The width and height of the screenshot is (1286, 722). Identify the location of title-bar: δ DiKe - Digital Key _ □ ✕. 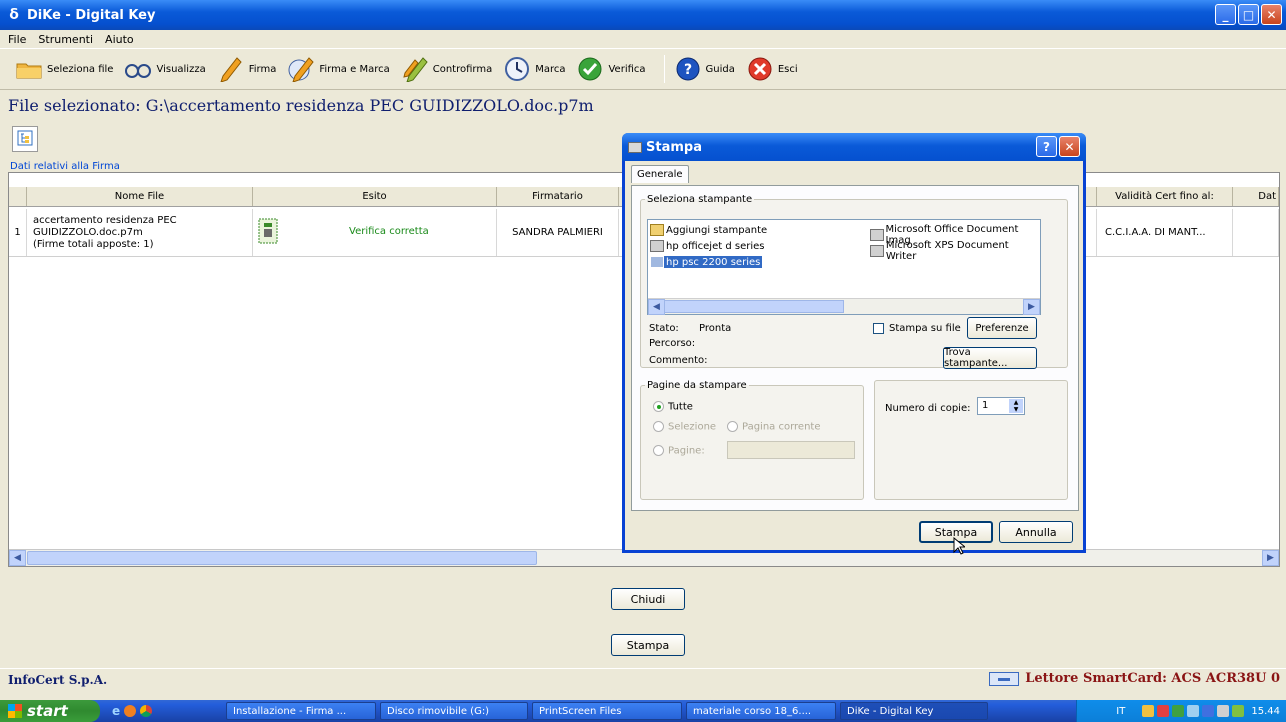
(643, 15).